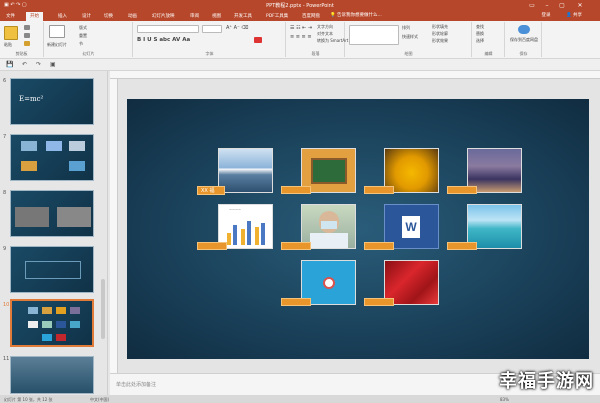 This screenshot has height=403, width=600. I want to click on new-slide-label: 新建幻灯片, so click(57, 45).